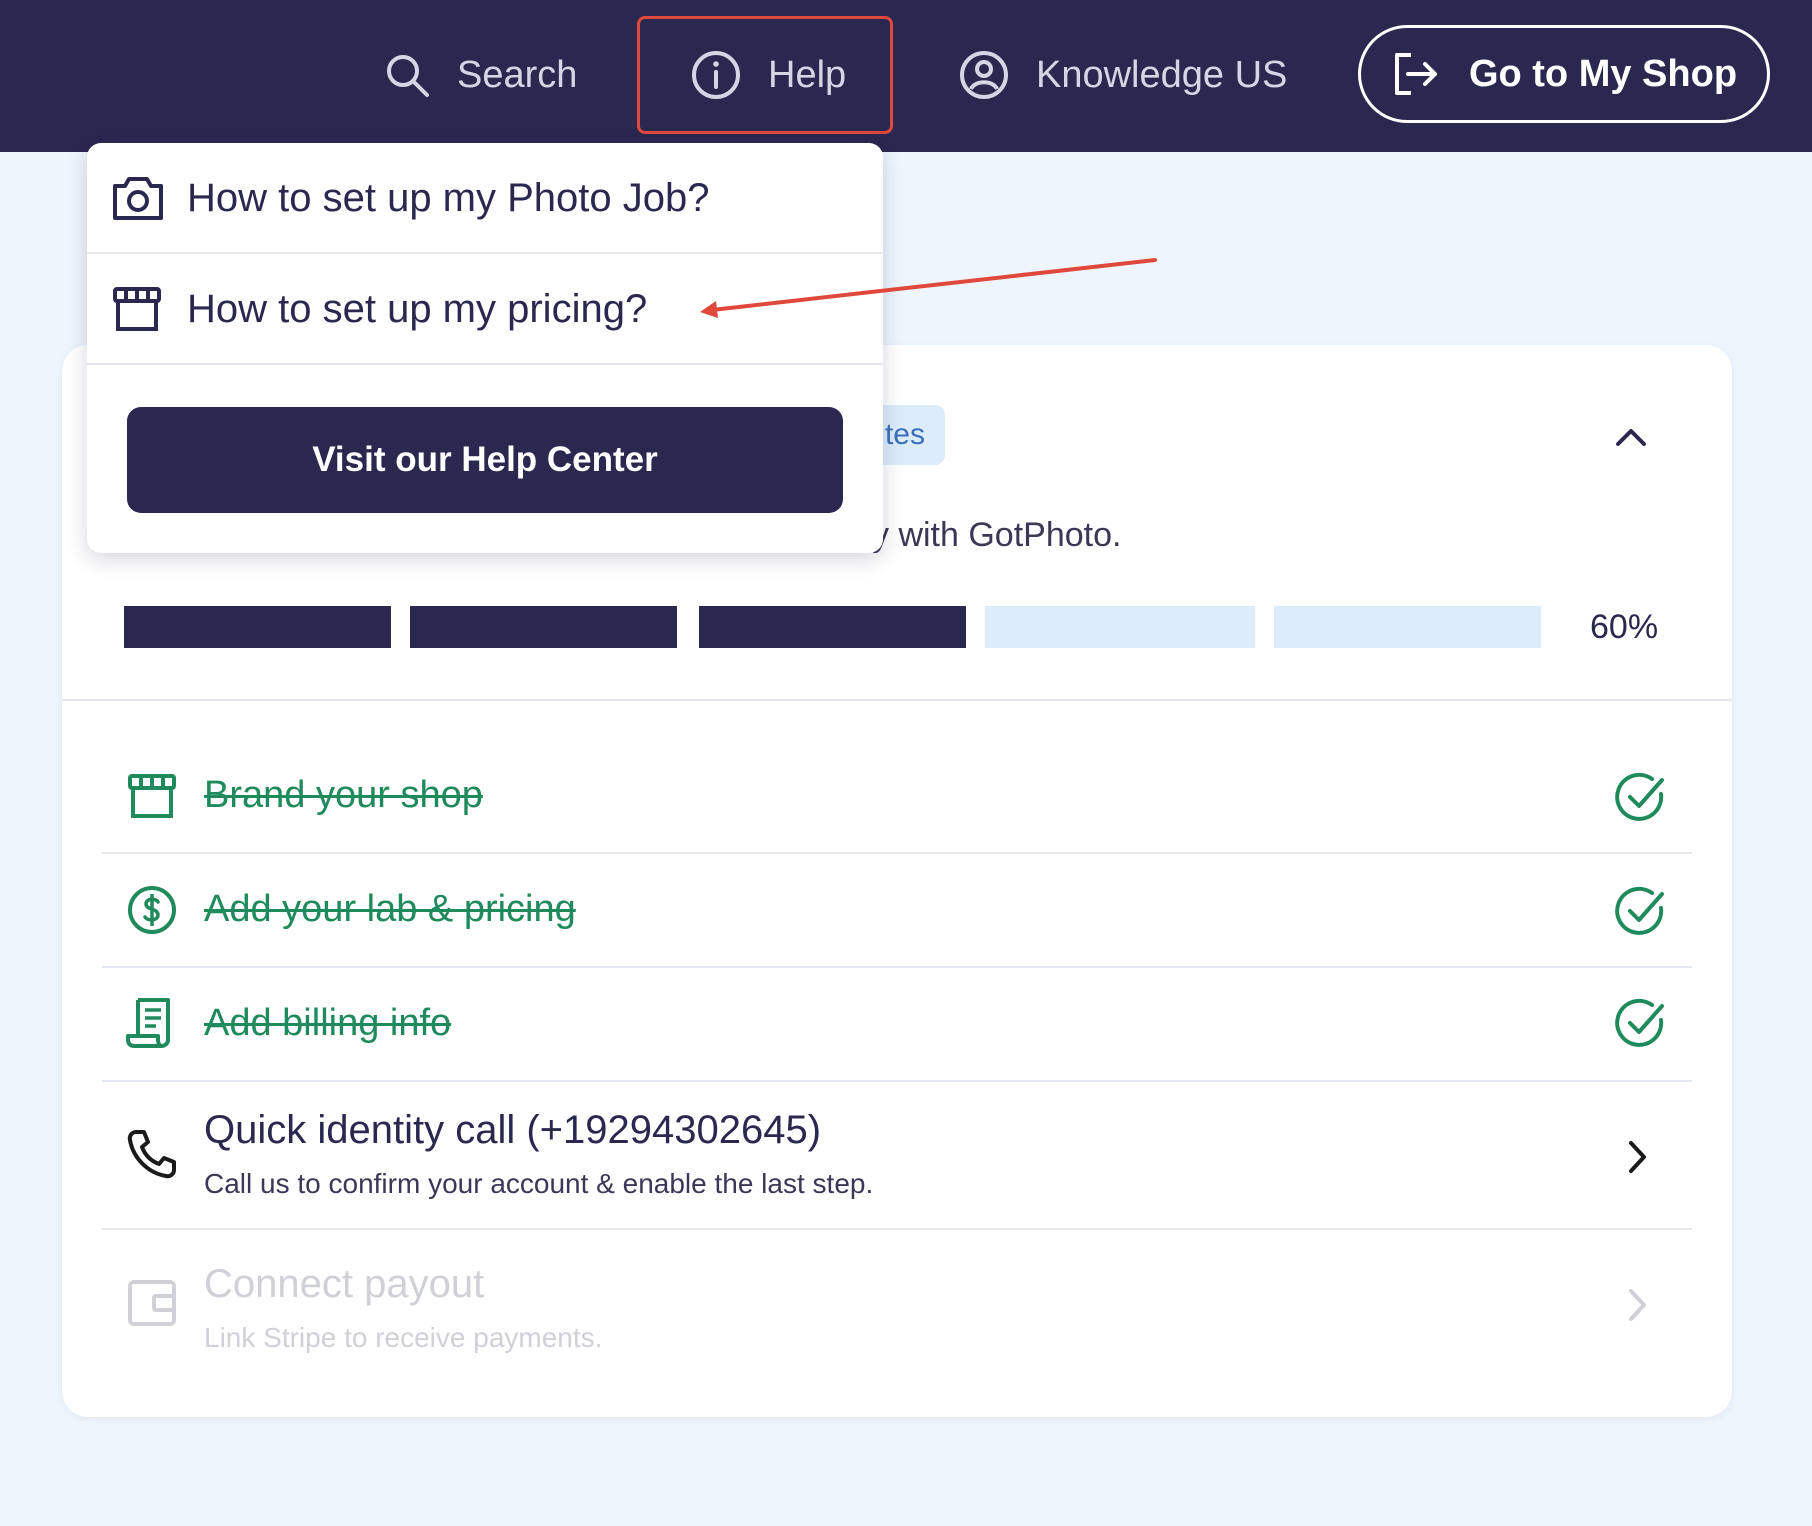 Image resolution: width=1812 pixels, height=1526 pixels. Describe the element at coordinates (1631, 437) in the screenshot. I see `chevron-up-icon` at that location.